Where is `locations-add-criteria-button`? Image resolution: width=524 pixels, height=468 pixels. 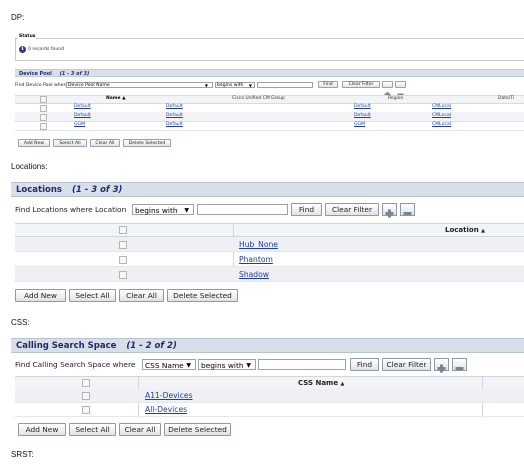 locations-add-criteria-button is located at coordinates (389, 210).